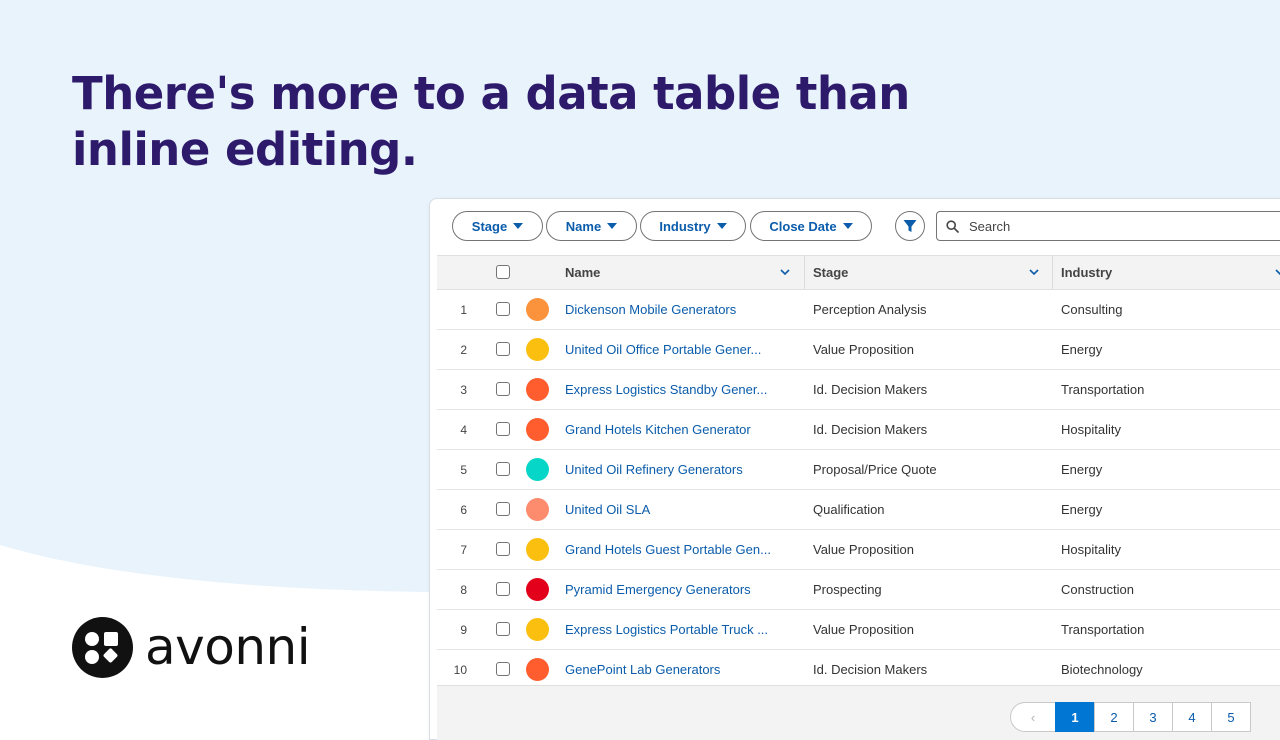 Image resolution: width=1280 pixels, height=740 pixels. I want to click on record-industry: Transportation, so click(1103, 629).